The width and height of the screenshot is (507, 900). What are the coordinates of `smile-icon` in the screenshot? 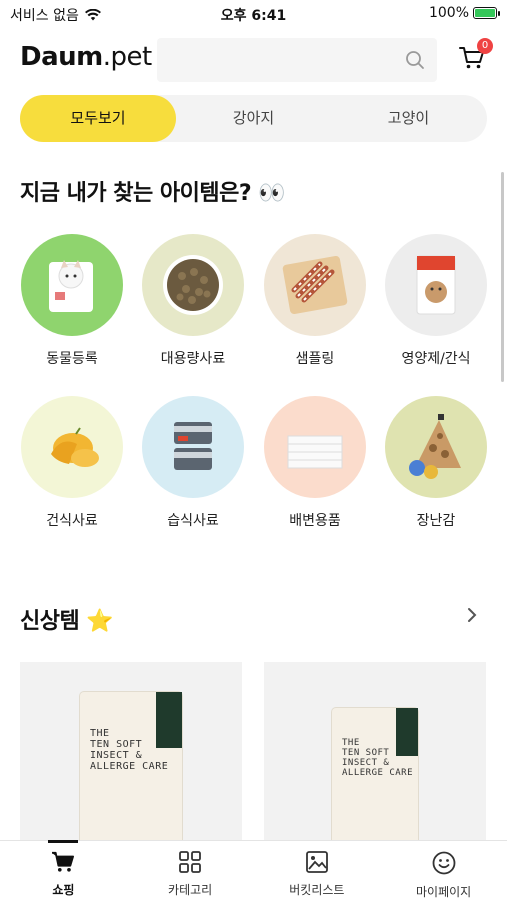 It's located at (444, 863).